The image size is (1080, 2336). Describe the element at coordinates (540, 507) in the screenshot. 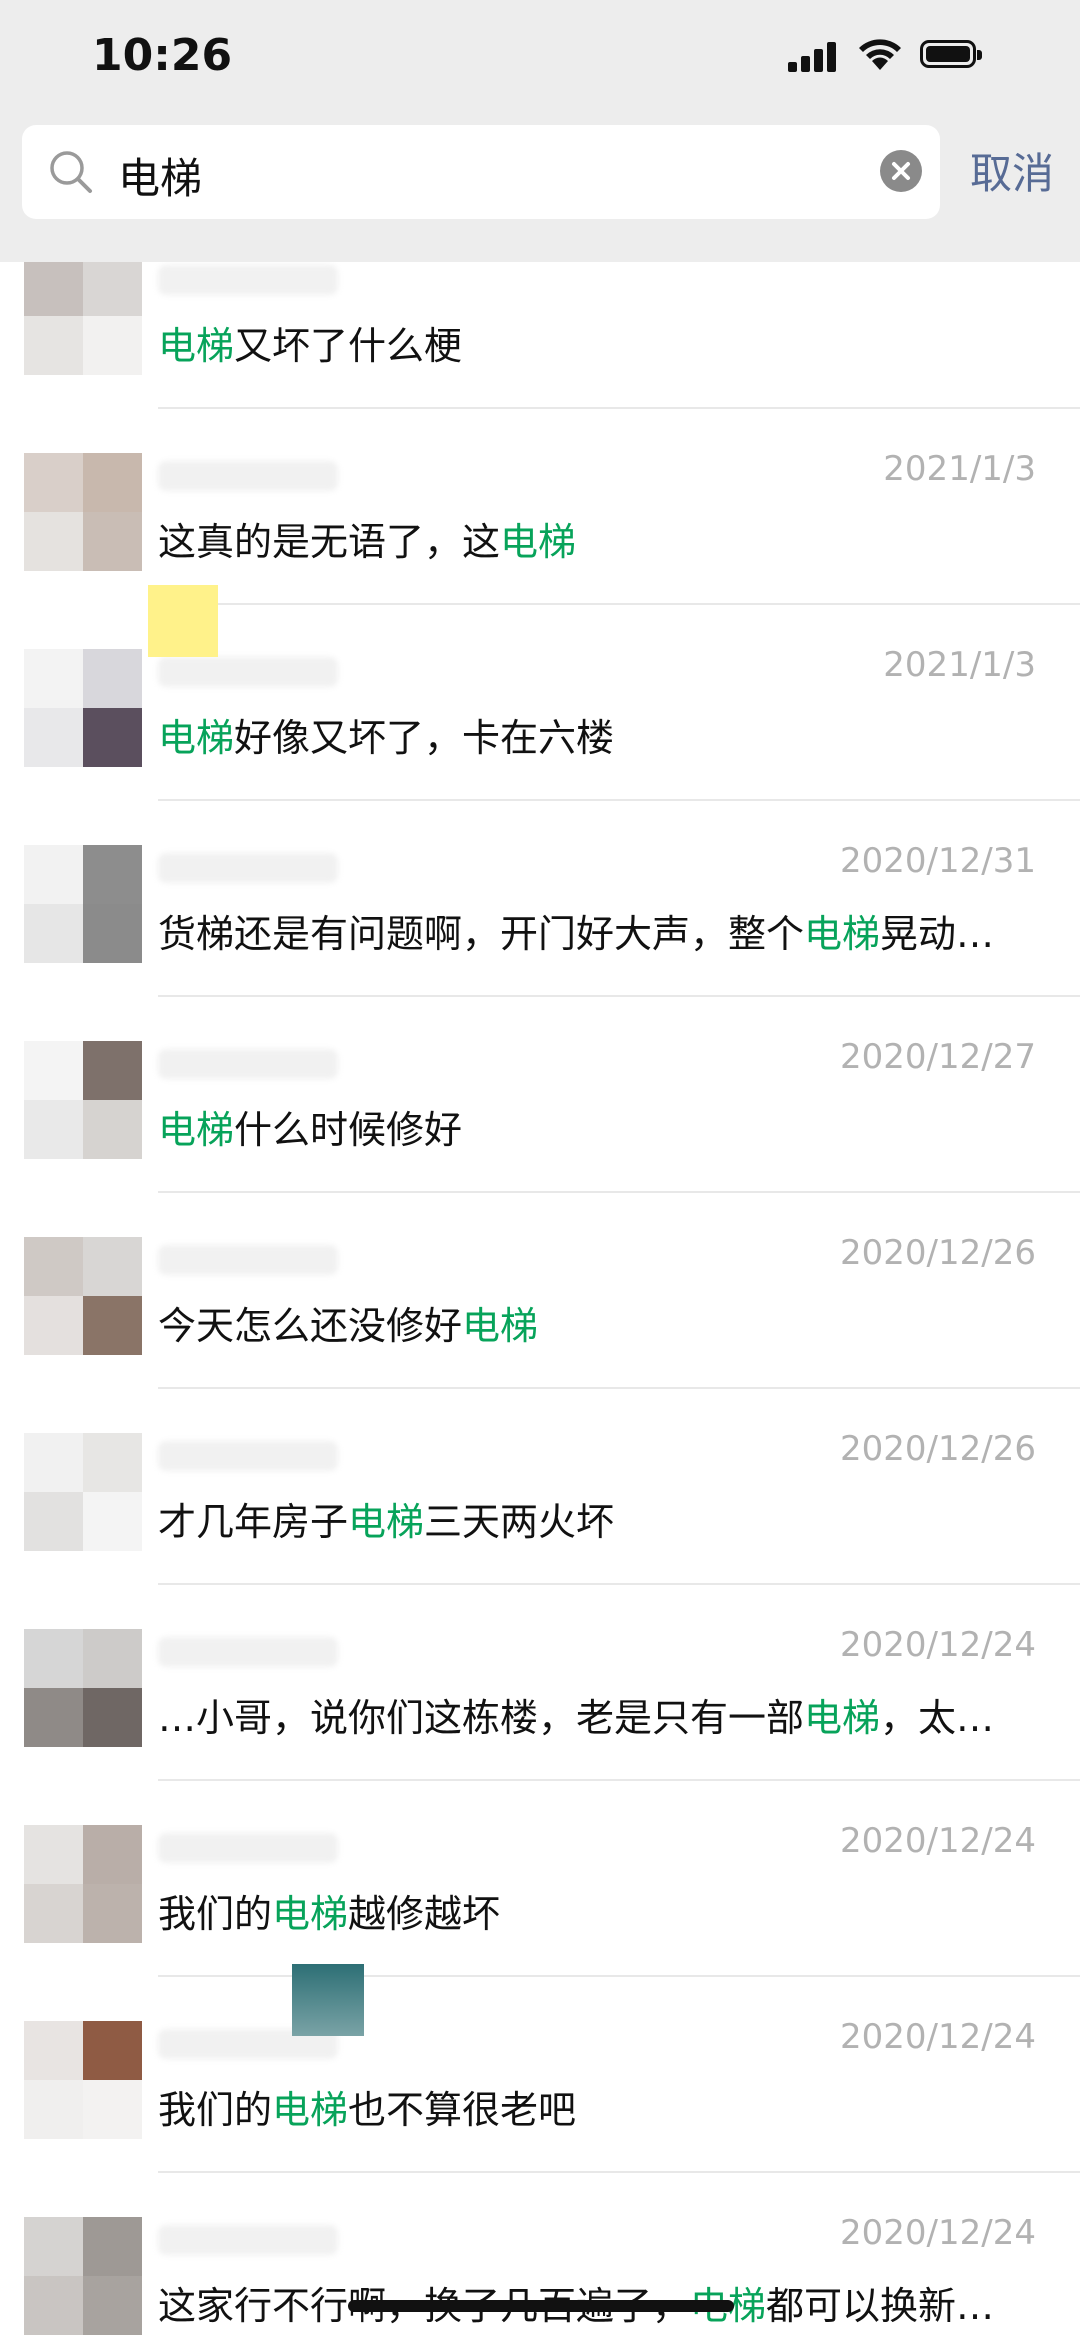

I see `list-item: 2021/1/3 这真的是无语了，这电梯` at that location.